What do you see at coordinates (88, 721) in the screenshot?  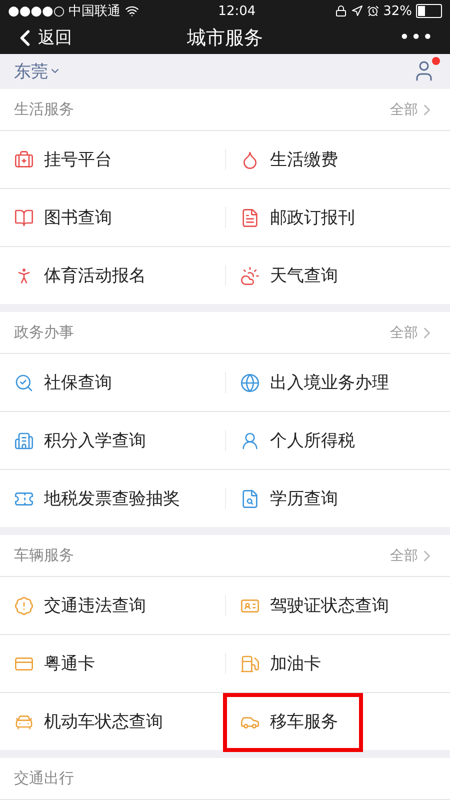 I see `service-item: 机动车状态查询` at bounding box center [88, 721].